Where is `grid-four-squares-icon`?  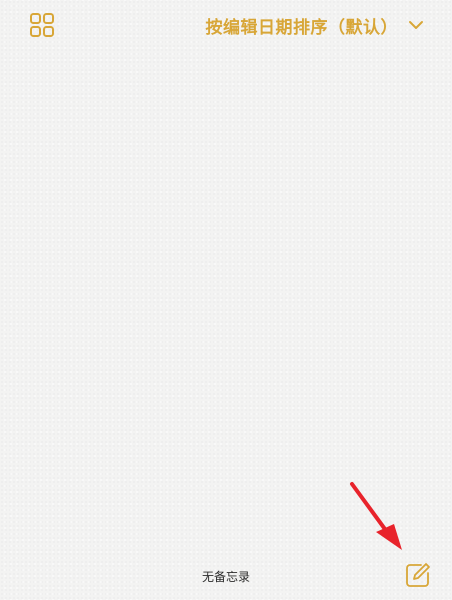 grid-four-squares-icon is located at coordinates (42, 25).